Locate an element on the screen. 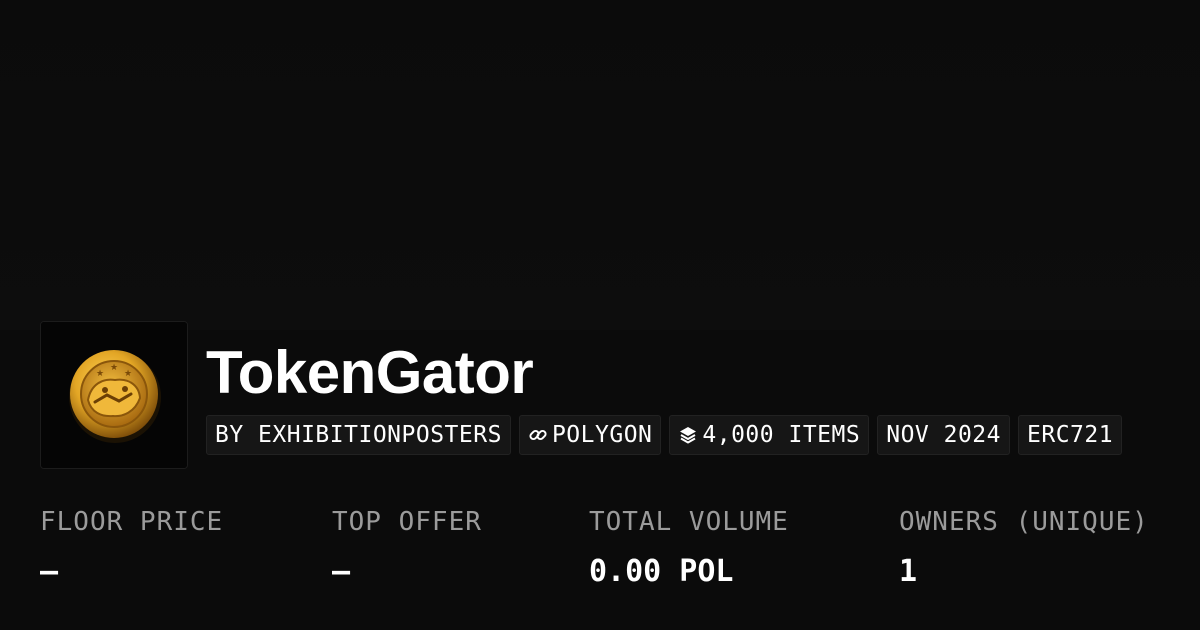 The height and width of the screenshot is (630, 1200). collection-title: TokenGator is located at coordinates (370, 372).